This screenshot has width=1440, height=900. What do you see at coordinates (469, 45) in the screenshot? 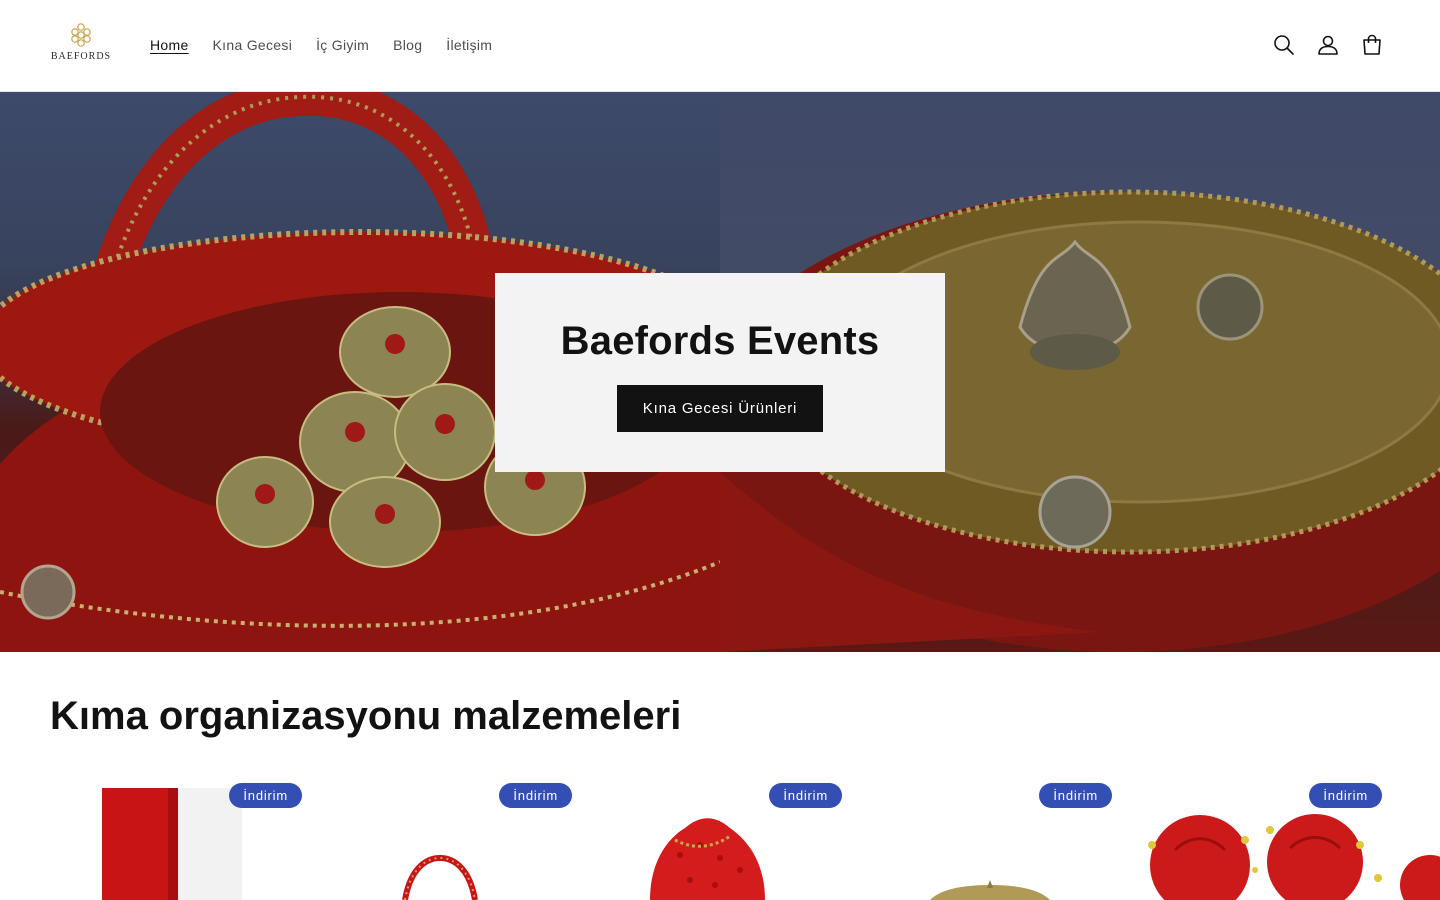
I see `nav-iletisim: İletişim` at bounding box center [469, 45].